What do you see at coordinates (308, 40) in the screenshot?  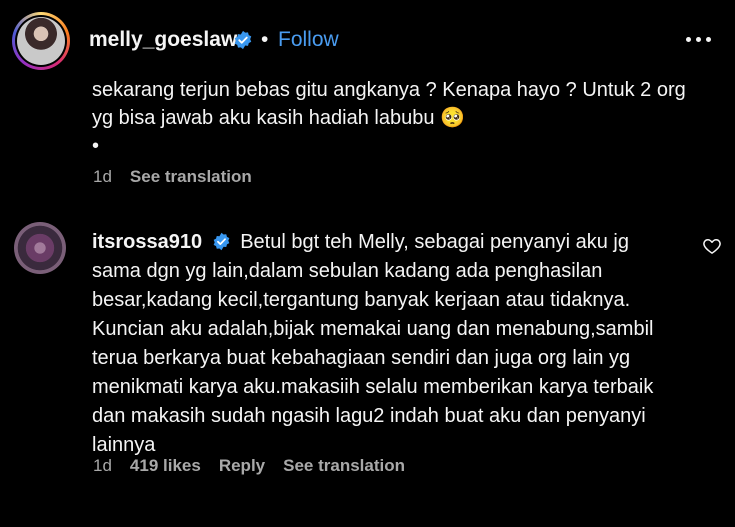 I see `follow-button: Follow` at bounding box center [308, 40].